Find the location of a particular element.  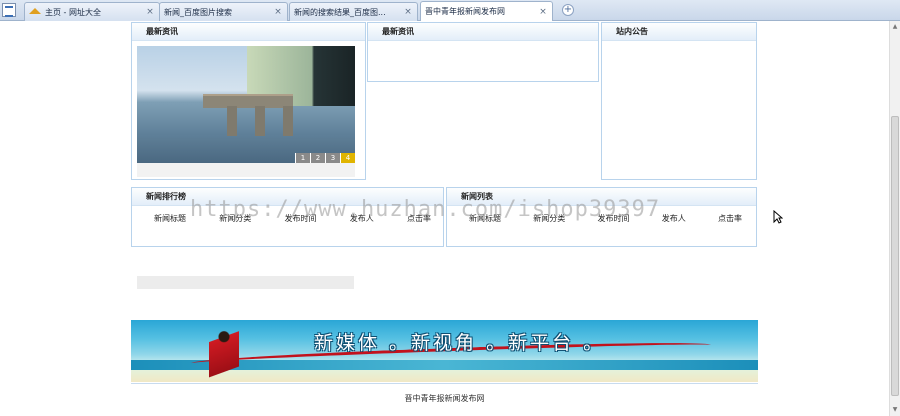

new-tab-button: + is located at coordinates (568, 10).